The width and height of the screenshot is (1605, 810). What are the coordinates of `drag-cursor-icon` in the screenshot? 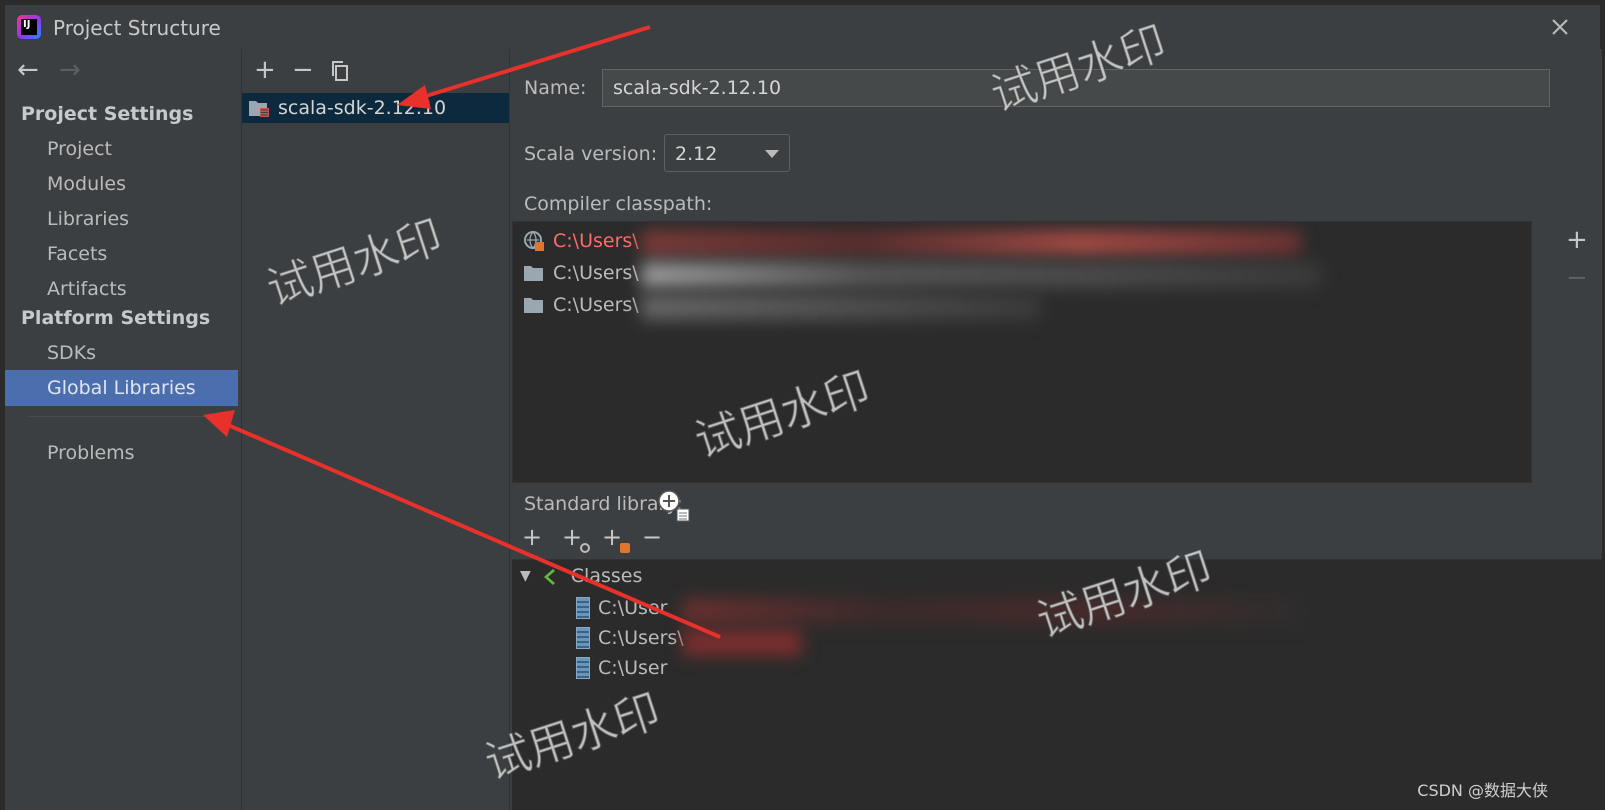 It's located at (674, 506).